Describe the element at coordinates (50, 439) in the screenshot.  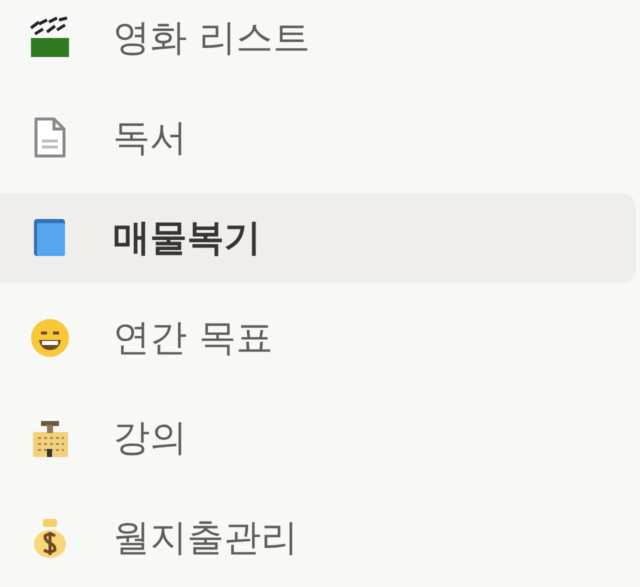
I see `building-icon` at that location.